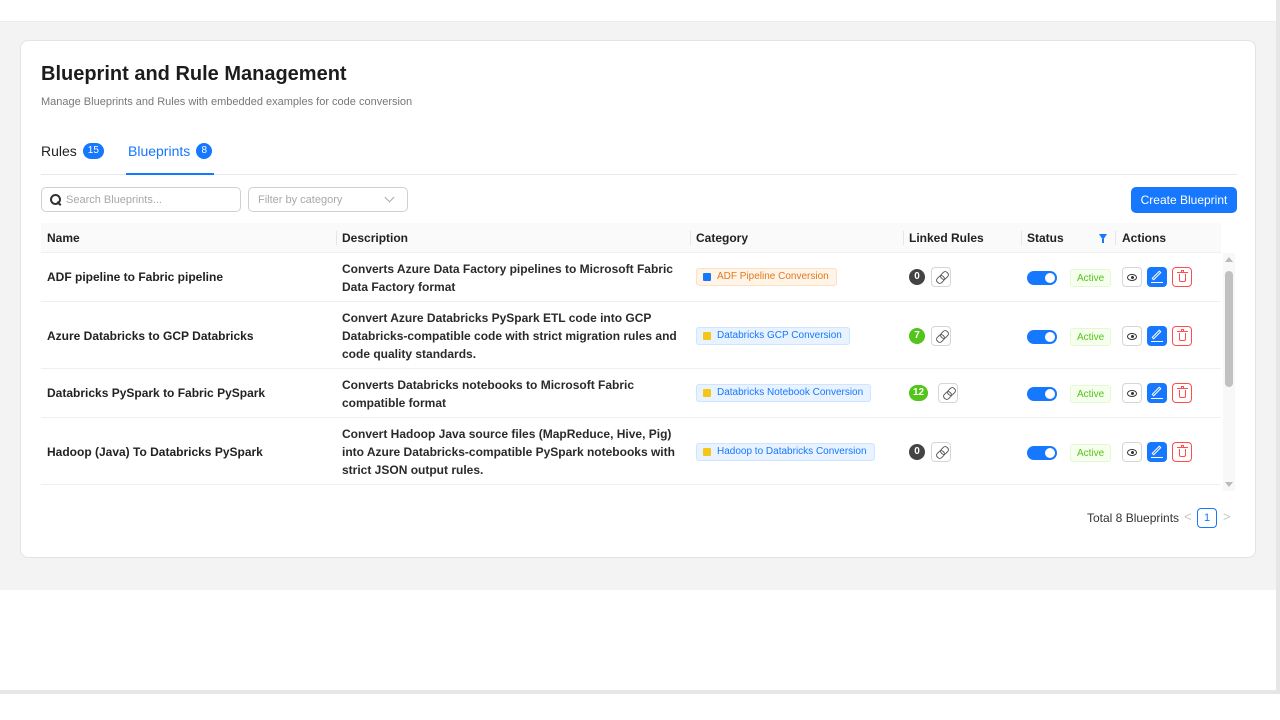  I want to click on pencil-underline, so click(1157, 341).